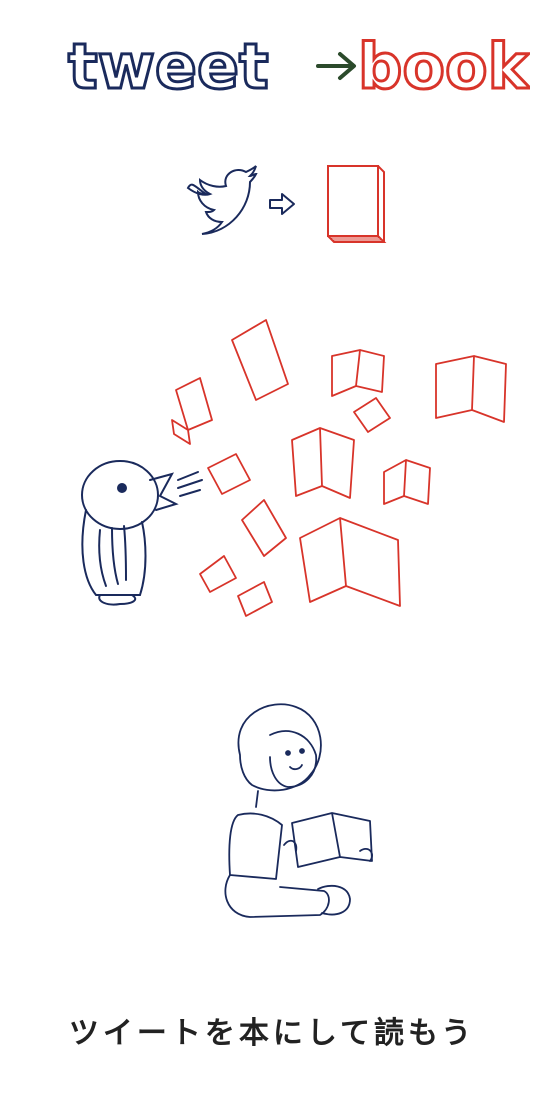 The height and width of the screenshot is (1094, 544). What do you see at coordinates (142, 533) in the screenshot?
I see `bird-character-icon` at bounding box center [142, 533].